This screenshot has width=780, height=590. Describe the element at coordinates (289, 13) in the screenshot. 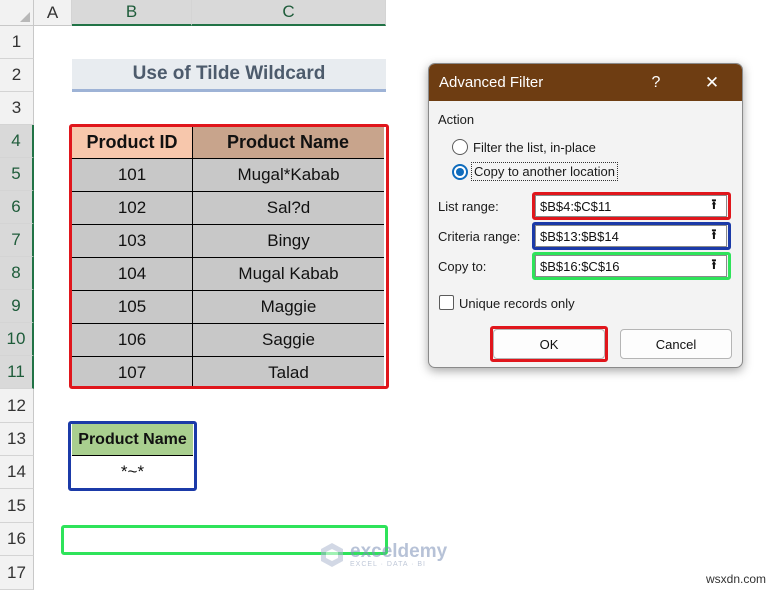

I see `column-header-c: C` at that location.